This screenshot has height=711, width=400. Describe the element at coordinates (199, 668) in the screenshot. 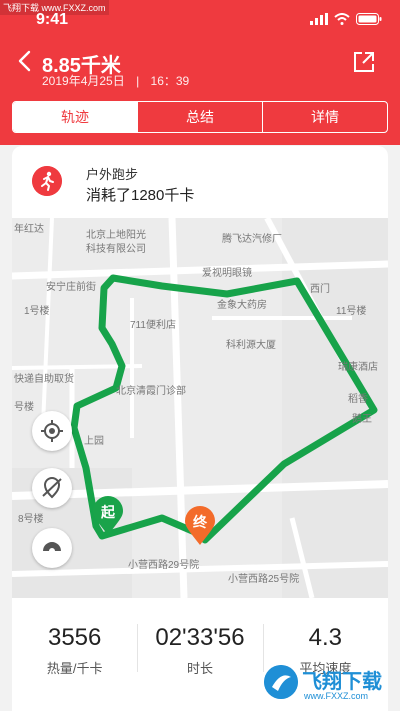

I see `stat-label: 时长` at that location.